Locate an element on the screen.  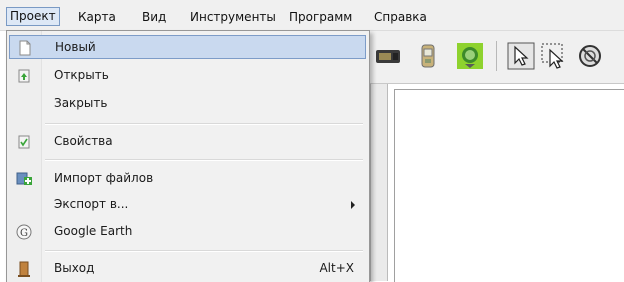
select-region-icon is located at coordinates (554, 56).